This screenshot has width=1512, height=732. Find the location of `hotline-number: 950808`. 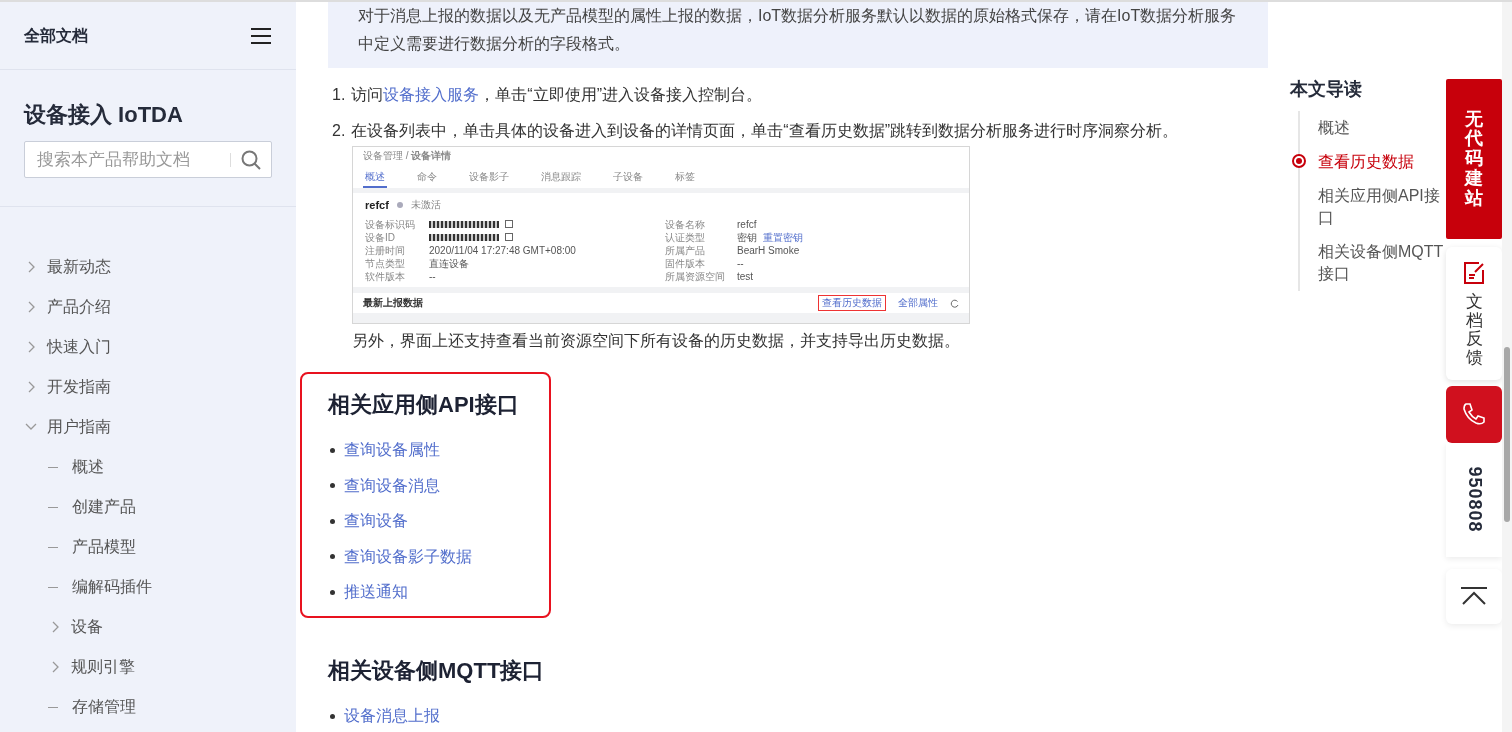

hotline-number: 950808 is located at coordinates (1474, 499).